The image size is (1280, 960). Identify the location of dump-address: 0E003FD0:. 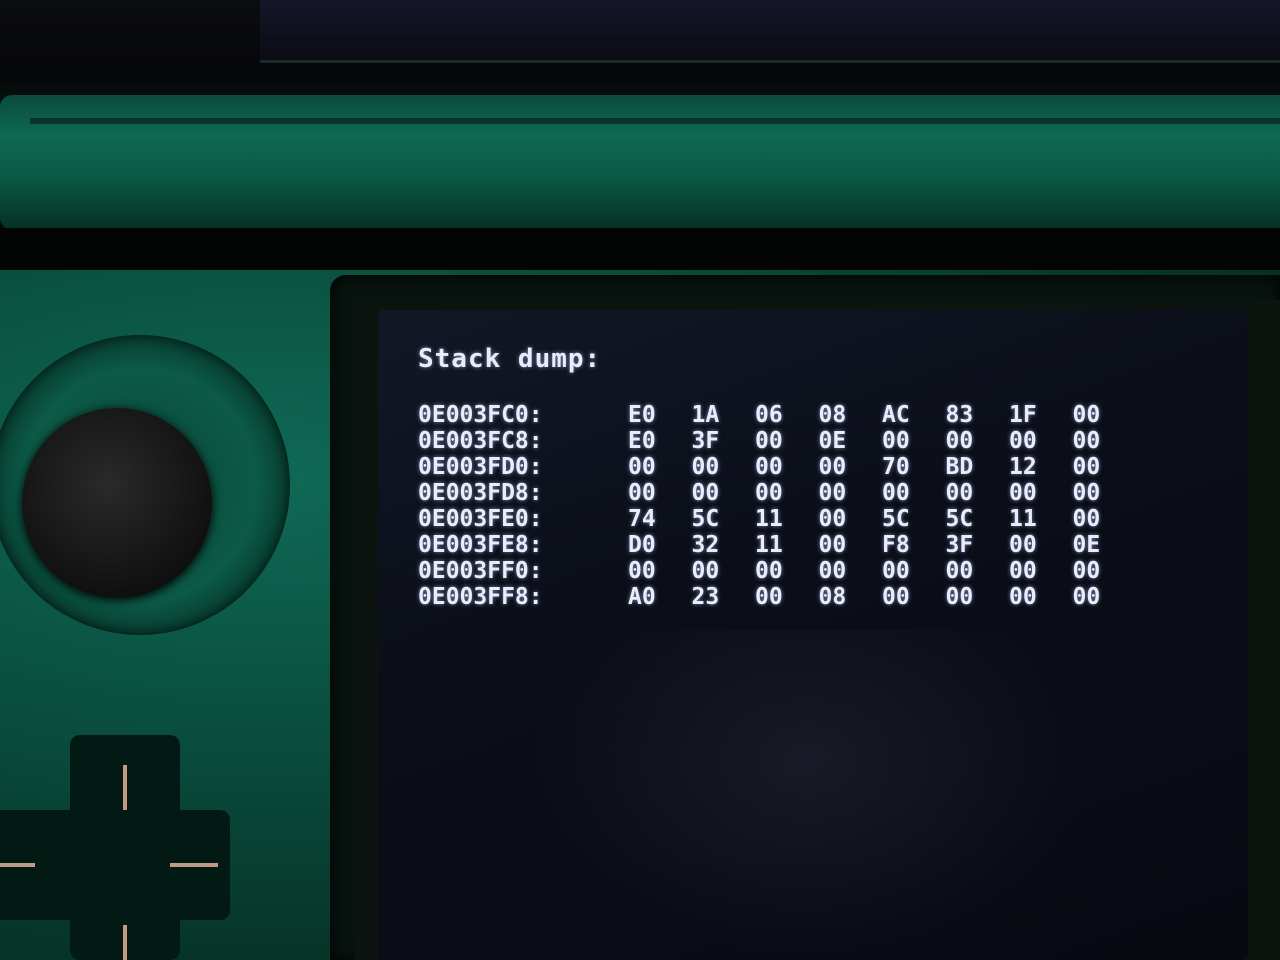
(480, 467).